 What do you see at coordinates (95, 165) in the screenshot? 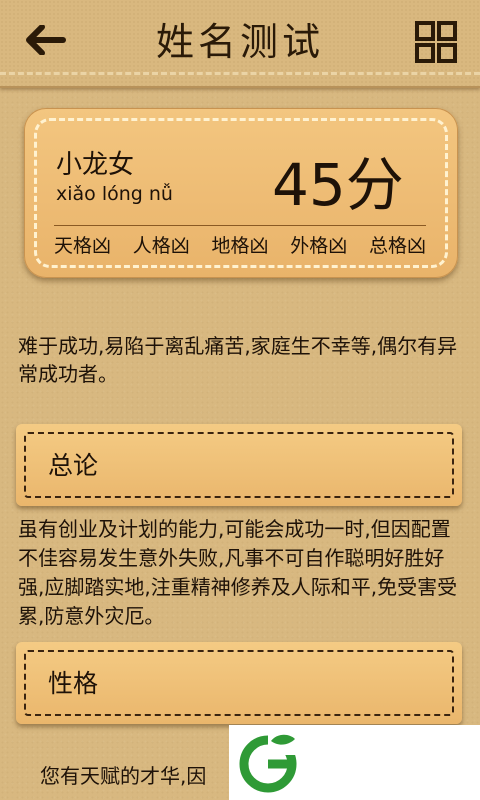
I see `result-name: 小龙女` at bounding box center [95, 165].